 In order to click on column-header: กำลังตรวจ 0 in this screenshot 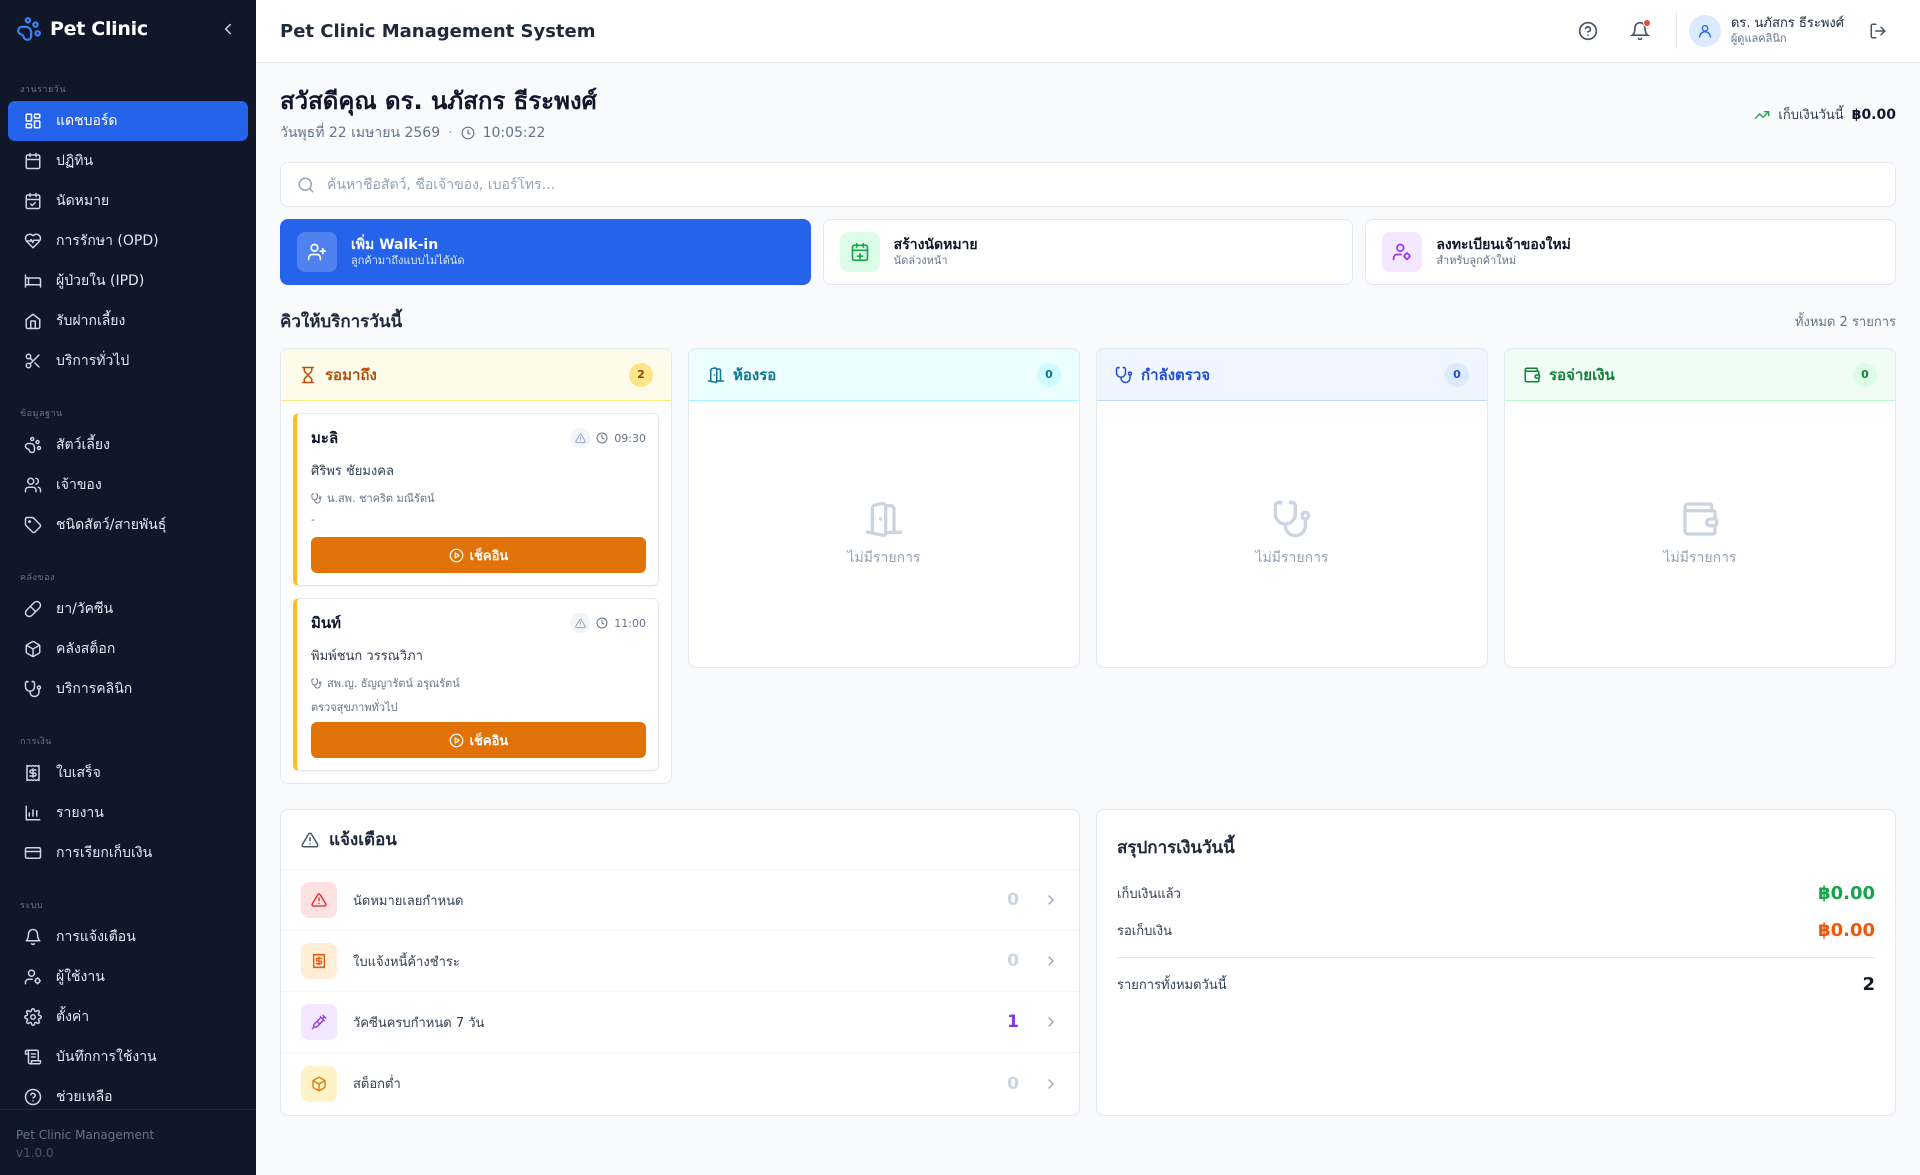, I will do `click(1292, 375)`.